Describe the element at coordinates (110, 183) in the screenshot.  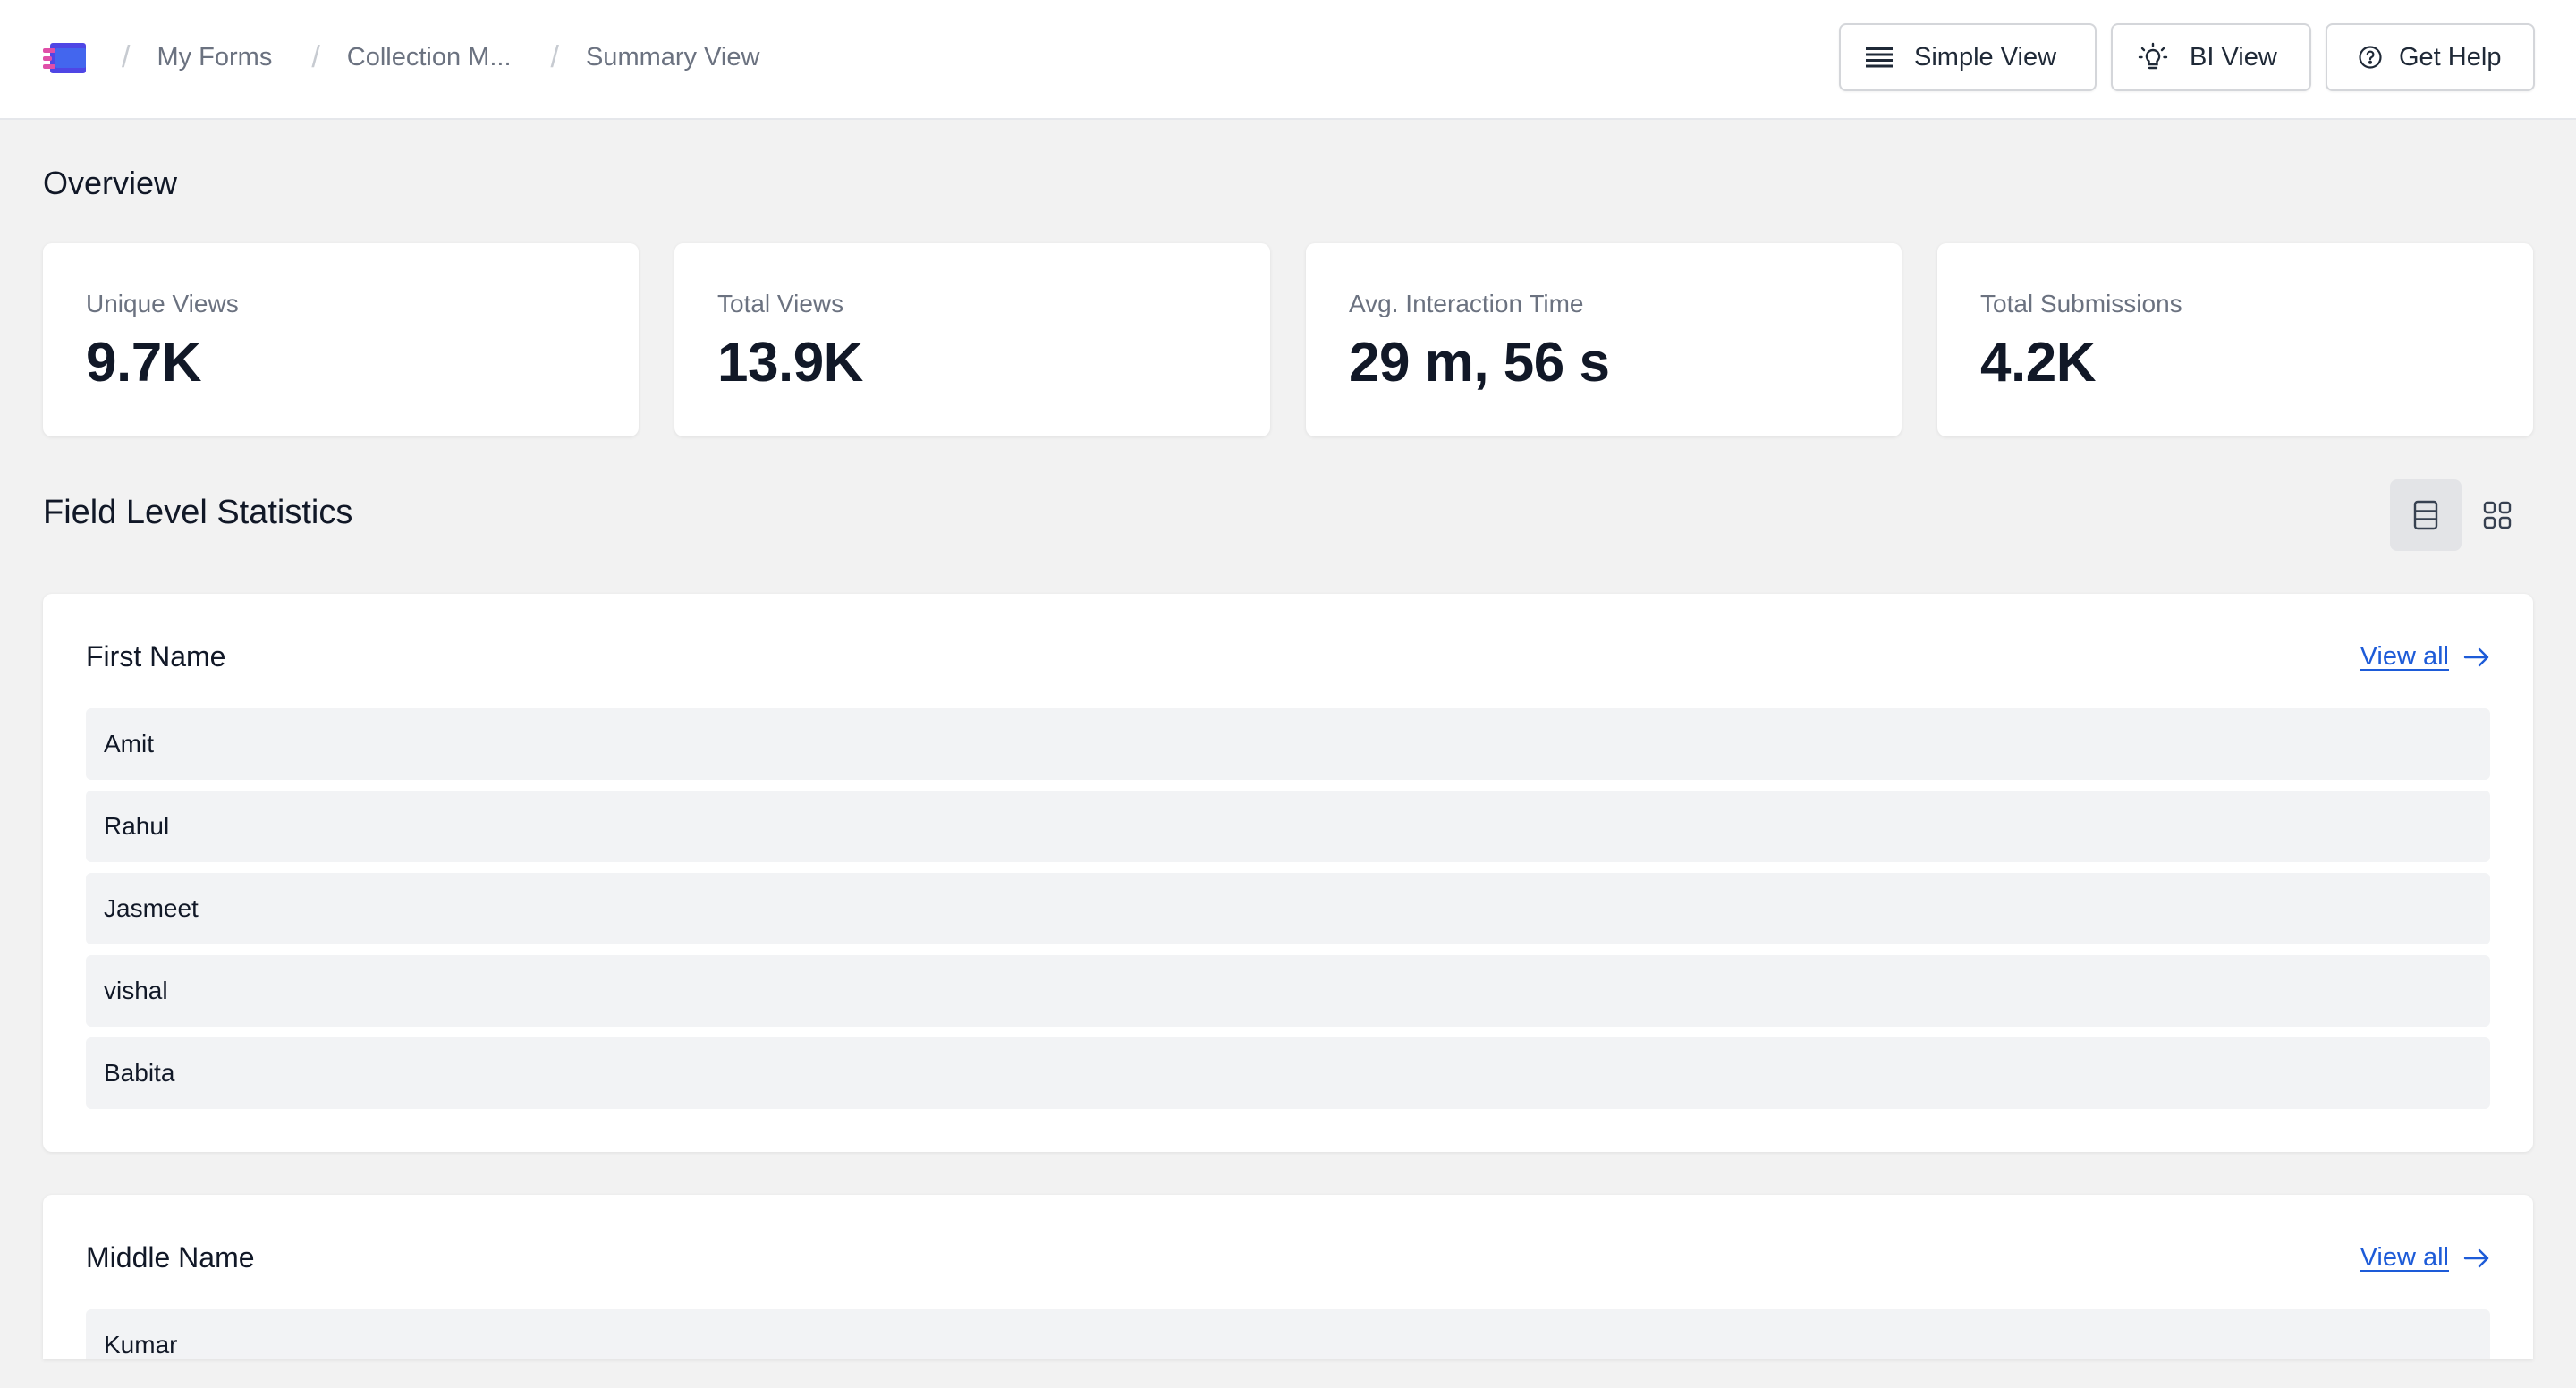
I see `overview-title: Overview` at that location.